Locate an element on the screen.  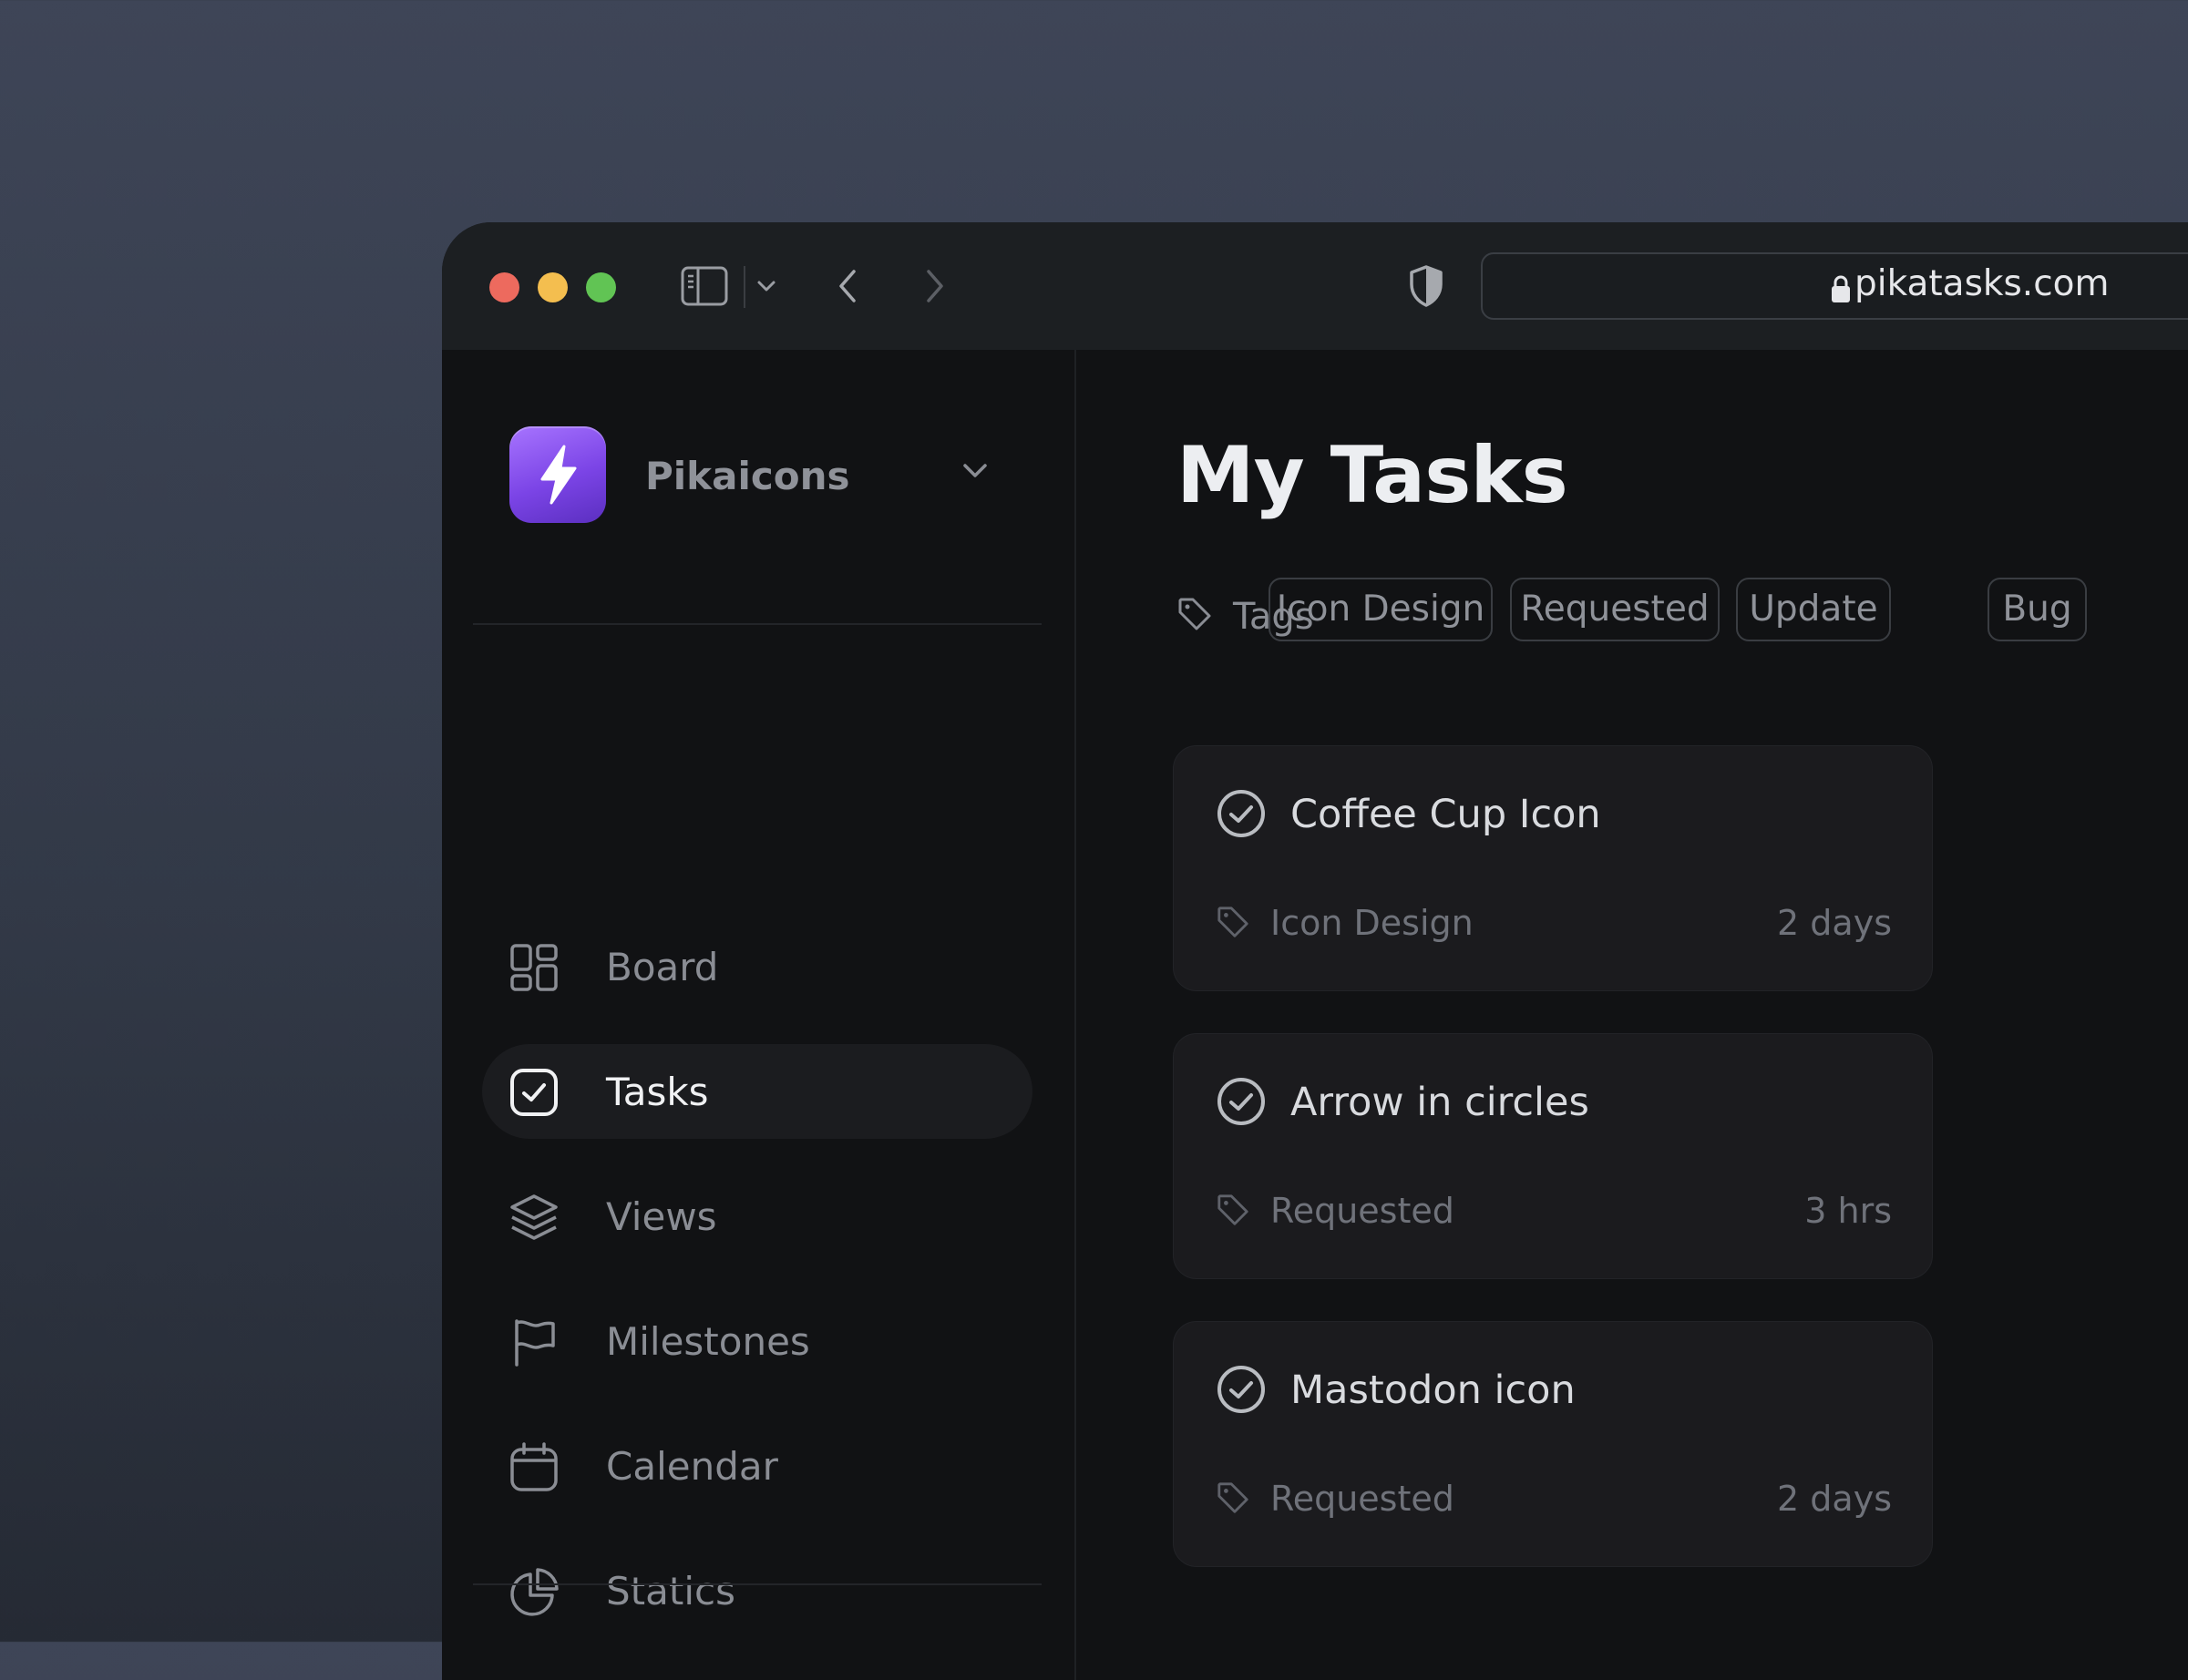
address-bar: pikatasks.com is located at coordinates (1834, 286).